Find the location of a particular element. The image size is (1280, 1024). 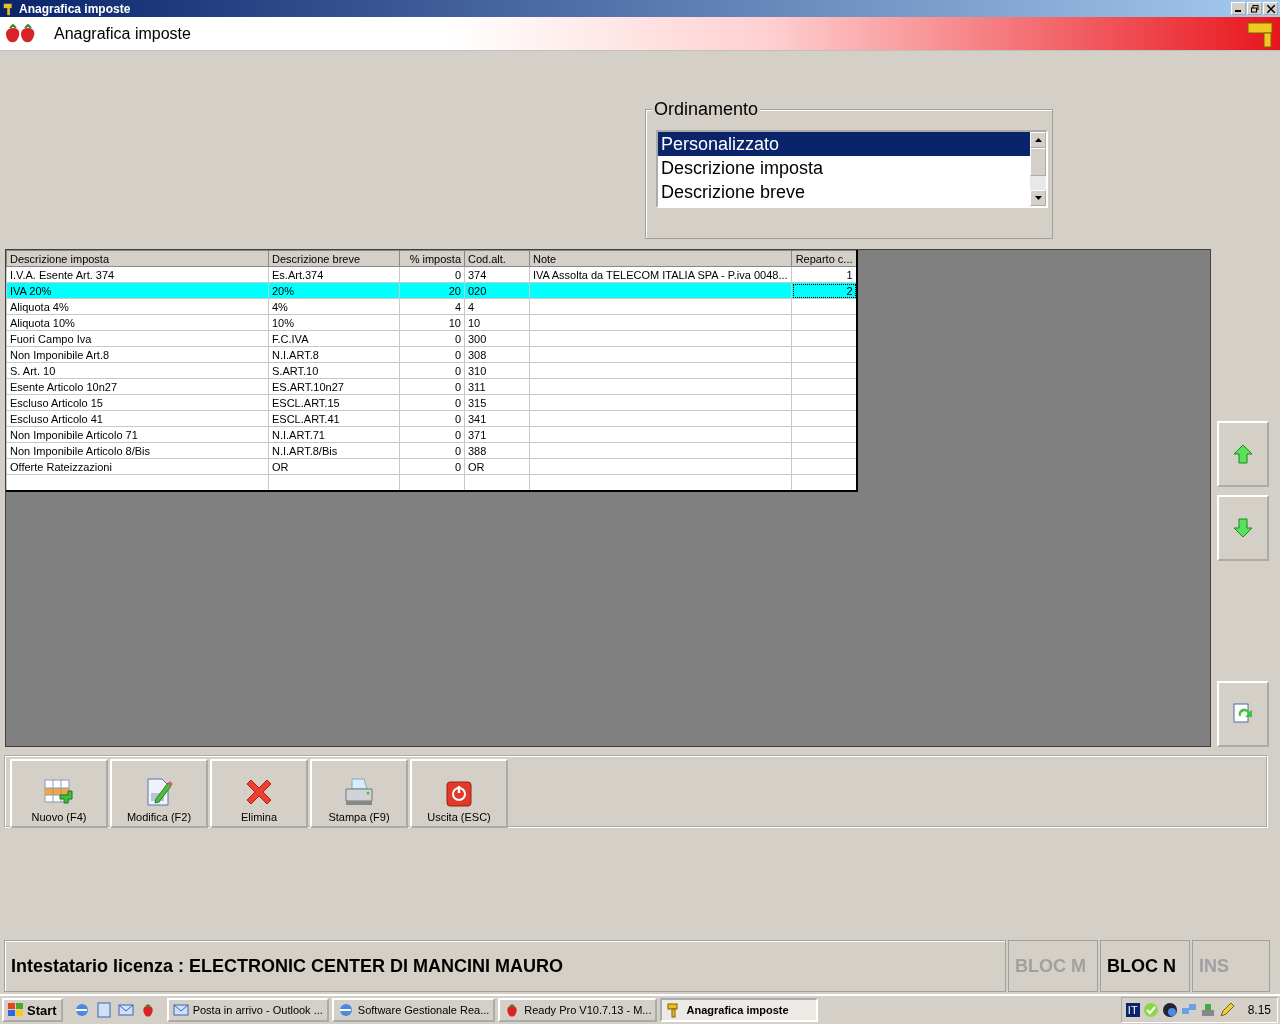

table-cell: 020 is located at coordinates (477, 290).